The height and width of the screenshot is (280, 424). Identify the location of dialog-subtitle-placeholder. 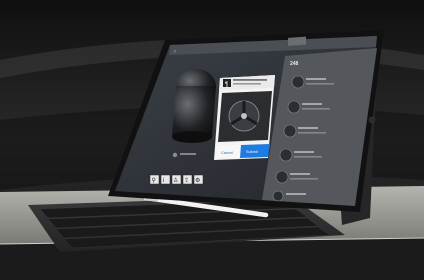
(247, 84).